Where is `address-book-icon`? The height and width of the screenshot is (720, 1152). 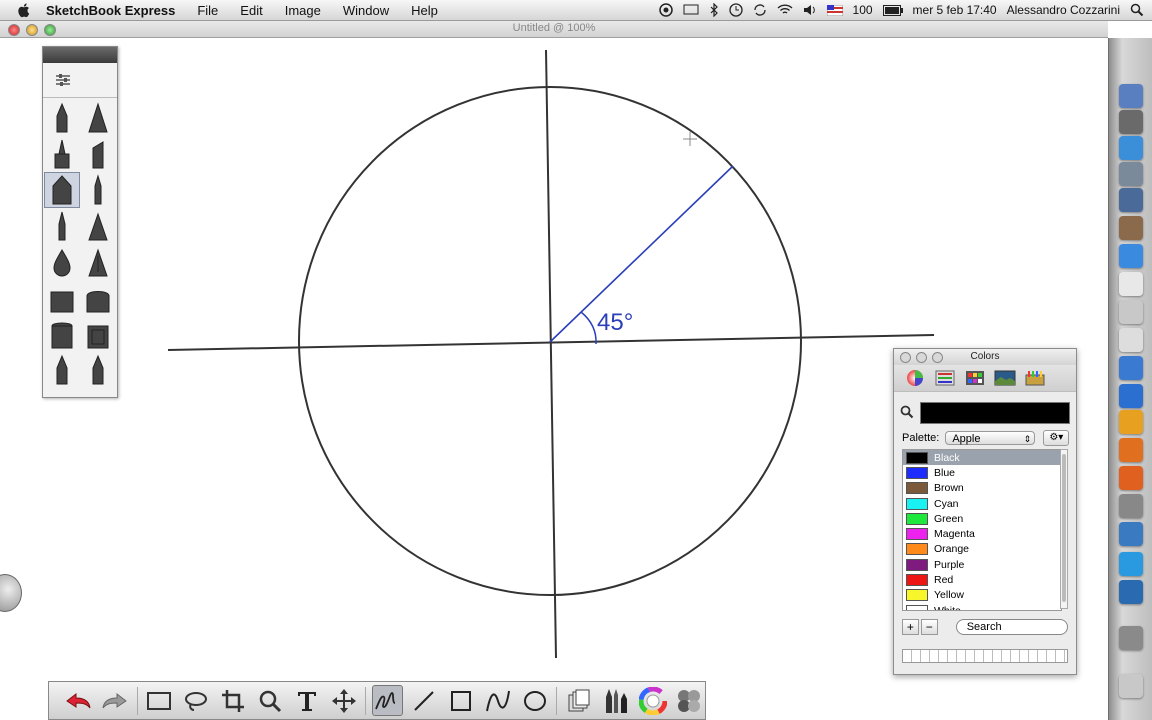
address-book-icon is located at coordinates (1131, 228).